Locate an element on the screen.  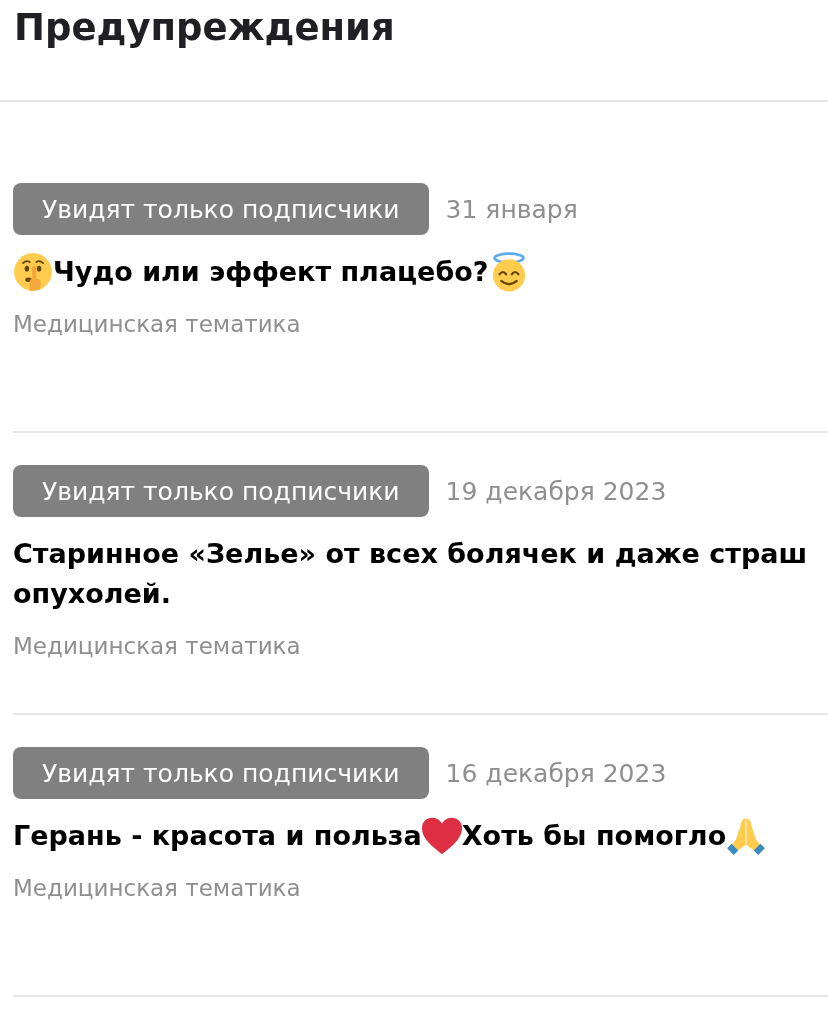
praying-hands-icon is located at coordinates (746, 836).